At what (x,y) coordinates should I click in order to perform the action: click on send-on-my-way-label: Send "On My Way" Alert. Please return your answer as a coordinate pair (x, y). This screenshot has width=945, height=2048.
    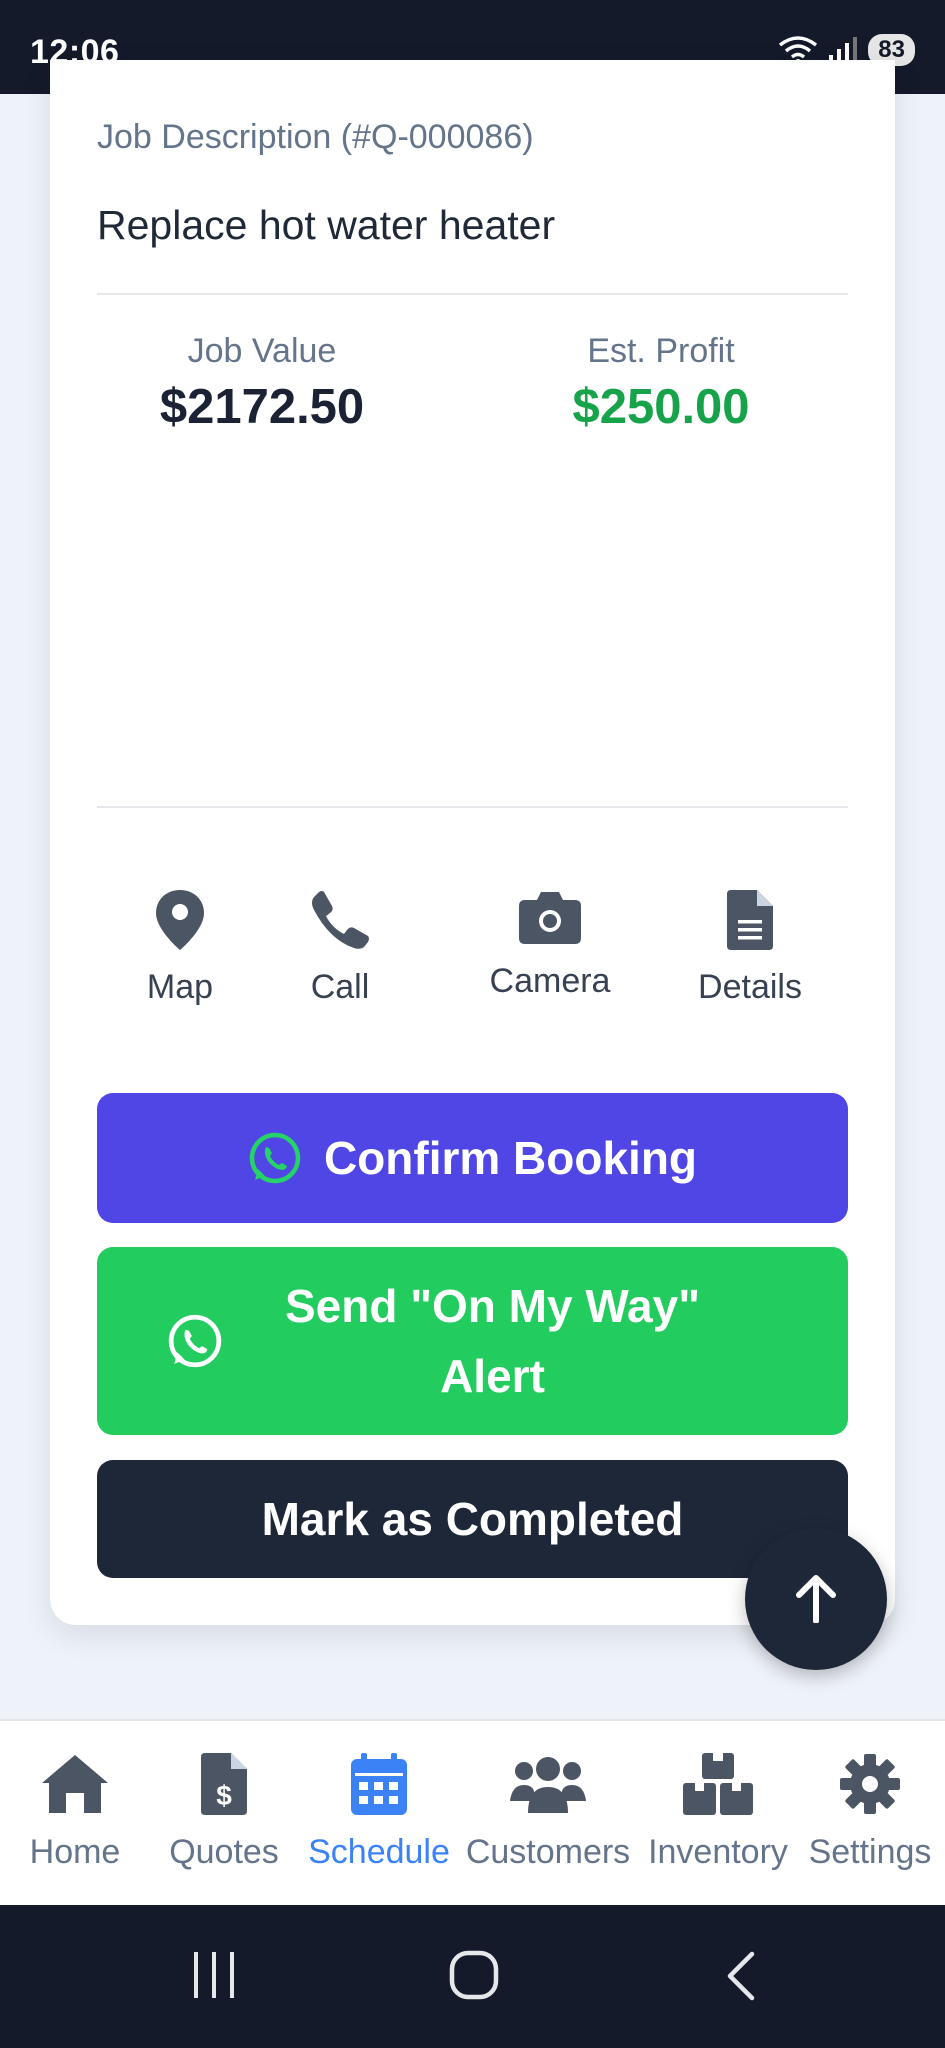
    Looking at the image, I should click on (492, 1341).